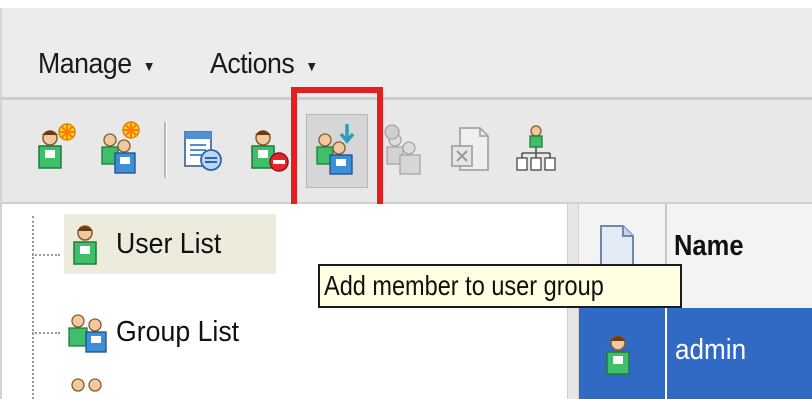 This screenshot has height=399, width=812. I want to click on top-strip, so click(406, 4).